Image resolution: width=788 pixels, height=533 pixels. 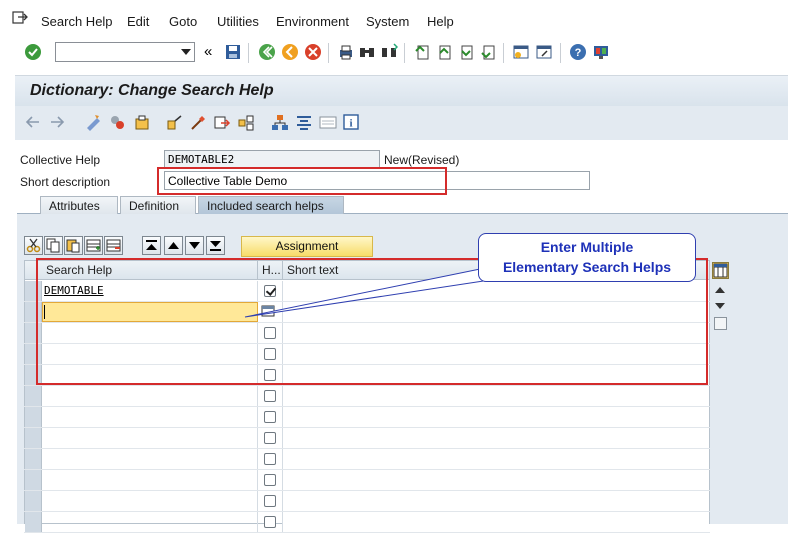 I want to click on scroll-last-button, so click(x=215, y=245).